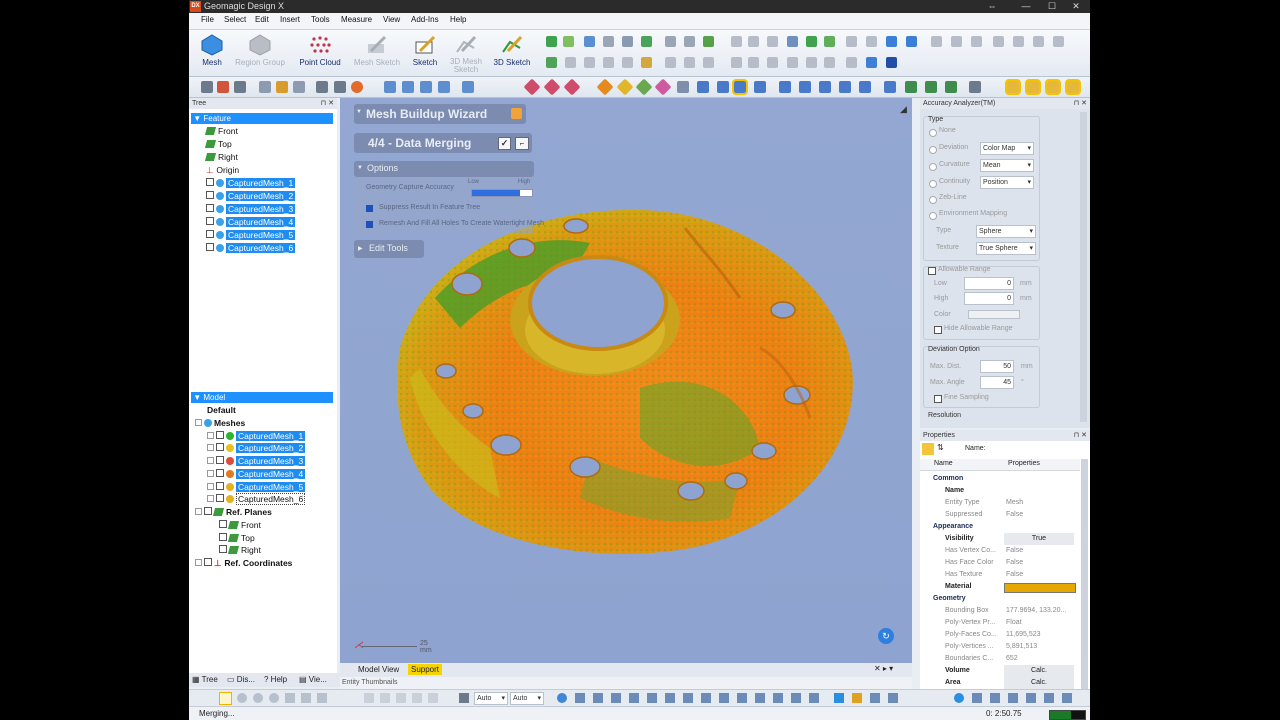  Describe the element at coordinates (251, 196) in the screenshot. I see `feature-captured-mesh: CapturedMesh_2` at that location.